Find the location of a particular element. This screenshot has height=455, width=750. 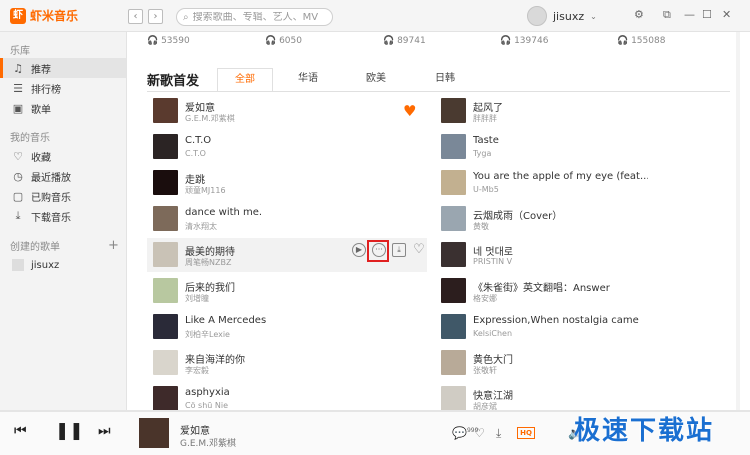

song-title: dance with me. is located at coordinates (223, 212).